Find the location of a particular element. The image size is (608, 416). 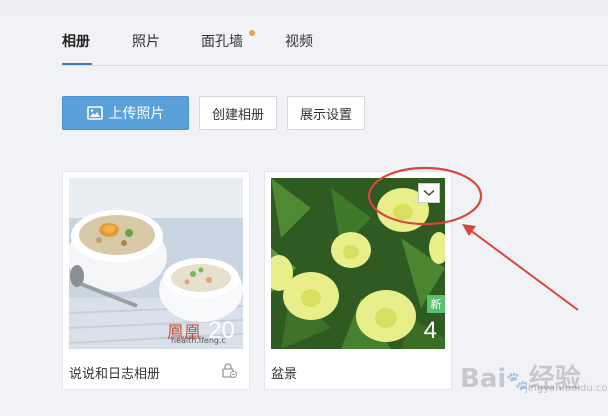

image-upload-icon is located at coordinates (94, 113).